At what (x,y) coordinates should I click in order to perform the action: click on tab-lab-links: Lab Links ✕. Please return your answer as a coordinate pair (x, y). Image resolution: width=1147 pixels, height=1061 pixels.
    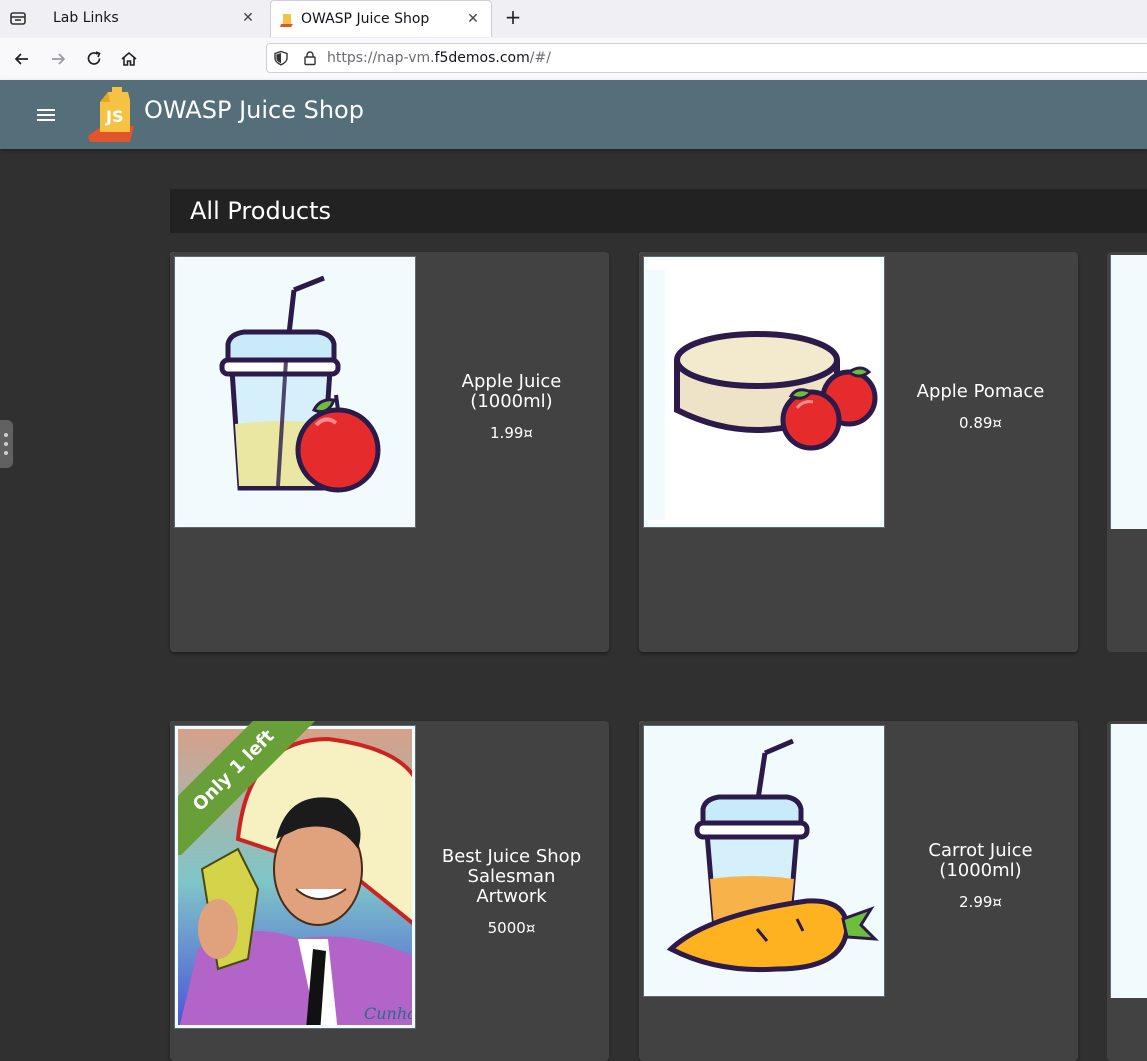
    Looking at the image, I should click on (153, 18).